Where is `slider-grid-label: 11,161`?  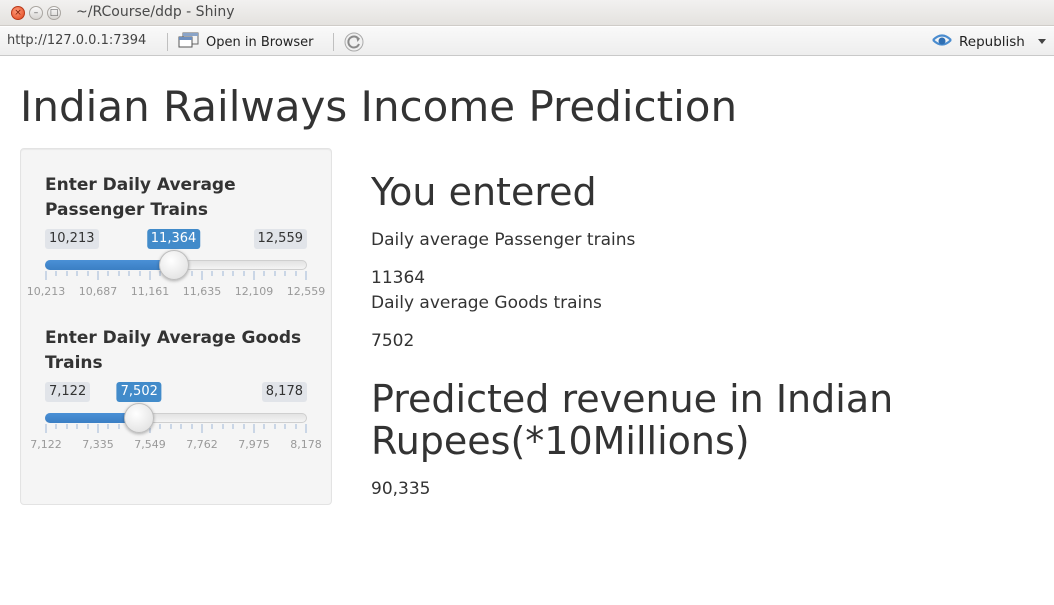
slider-grid-label: 11,161 is located at coordinates (150, 291).